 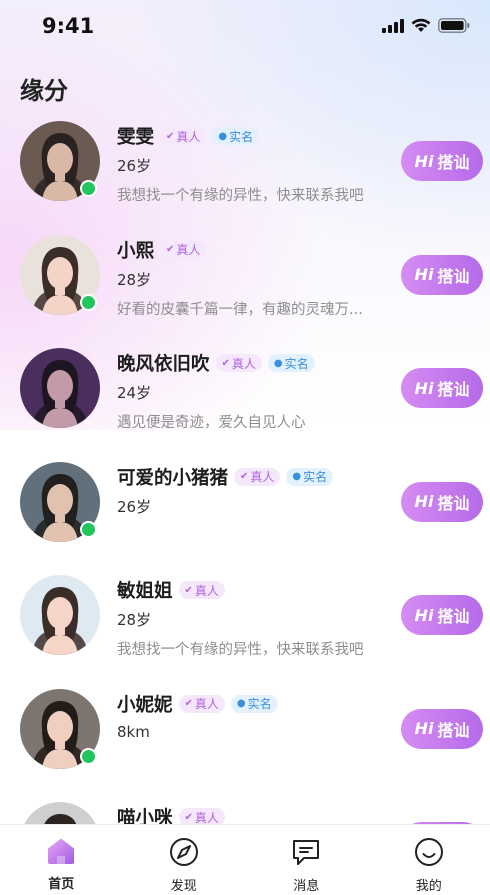 I want to click on wifi-icon, so click(x=421, y=25).